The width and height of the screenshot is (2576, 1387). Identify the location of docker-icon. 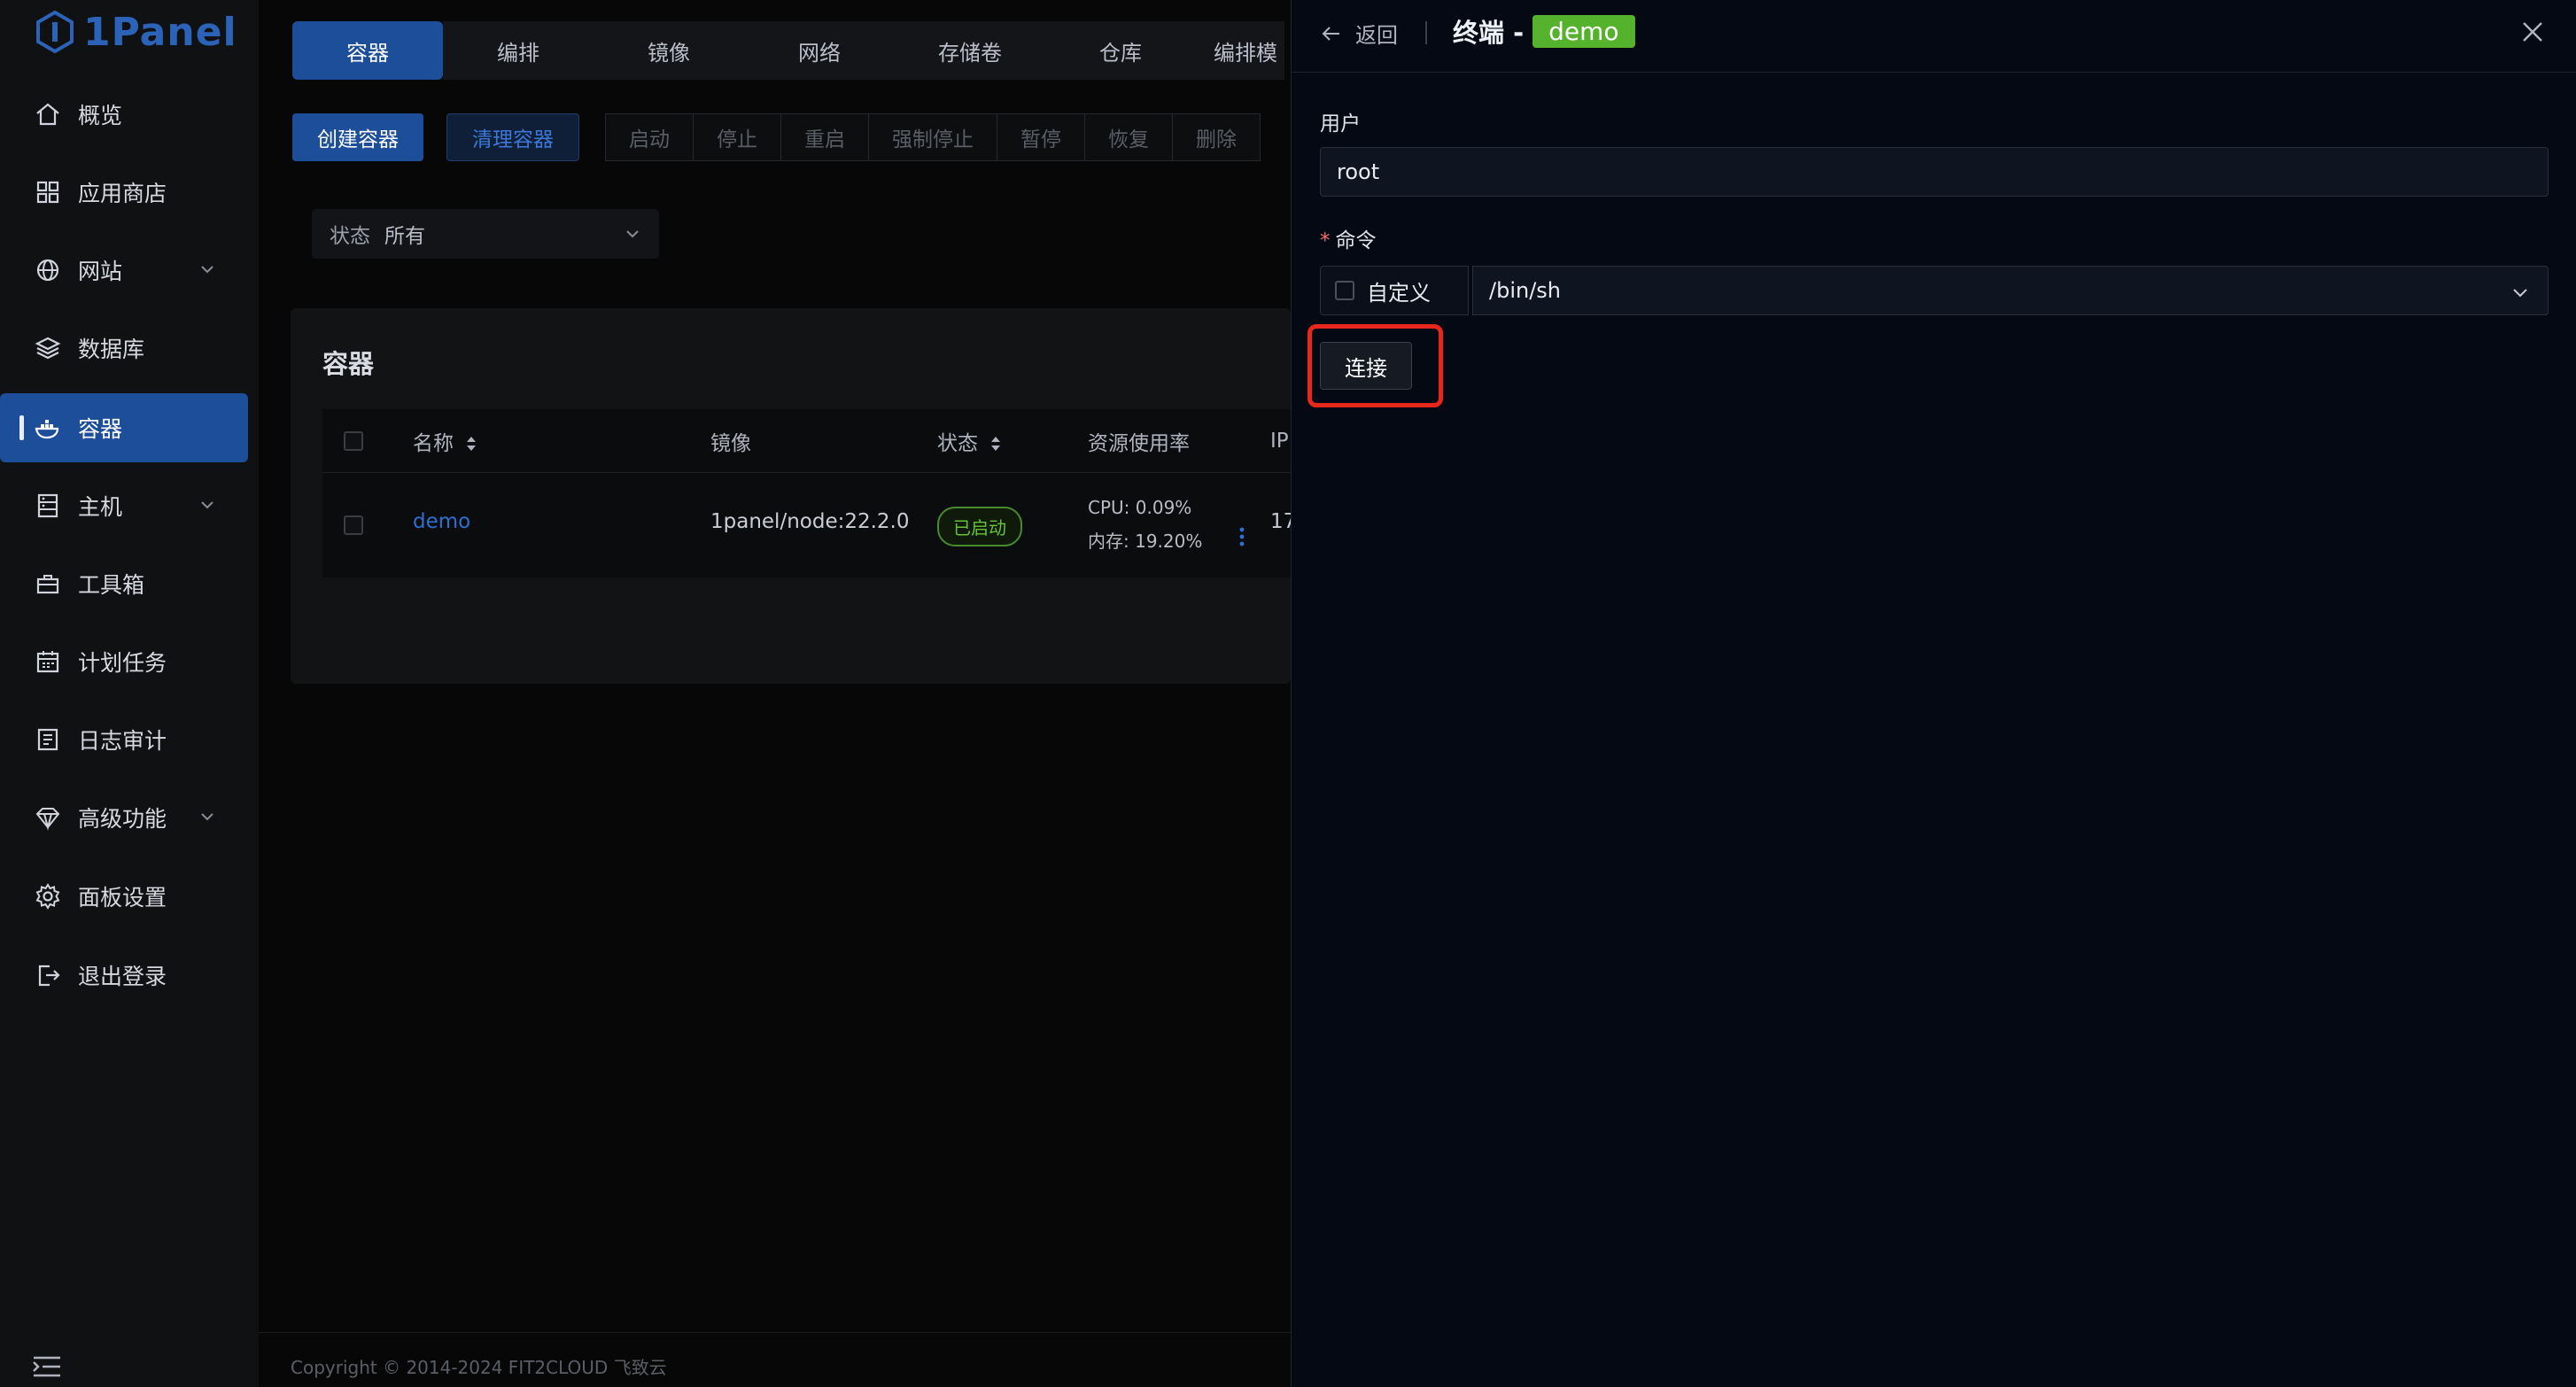
(47, 429).